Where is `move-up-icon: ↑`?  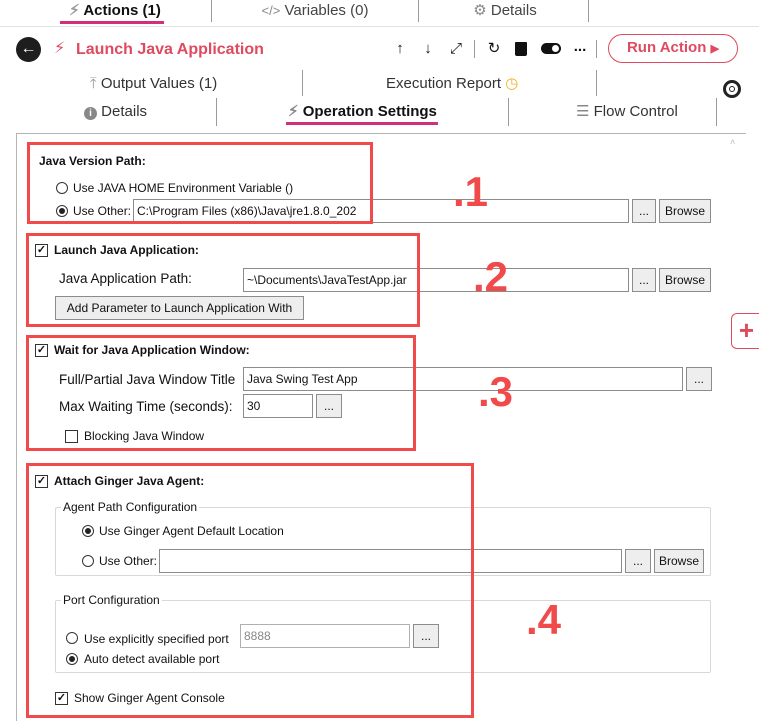
move-up-icon: ↑ is located at coordinates (400, 50).